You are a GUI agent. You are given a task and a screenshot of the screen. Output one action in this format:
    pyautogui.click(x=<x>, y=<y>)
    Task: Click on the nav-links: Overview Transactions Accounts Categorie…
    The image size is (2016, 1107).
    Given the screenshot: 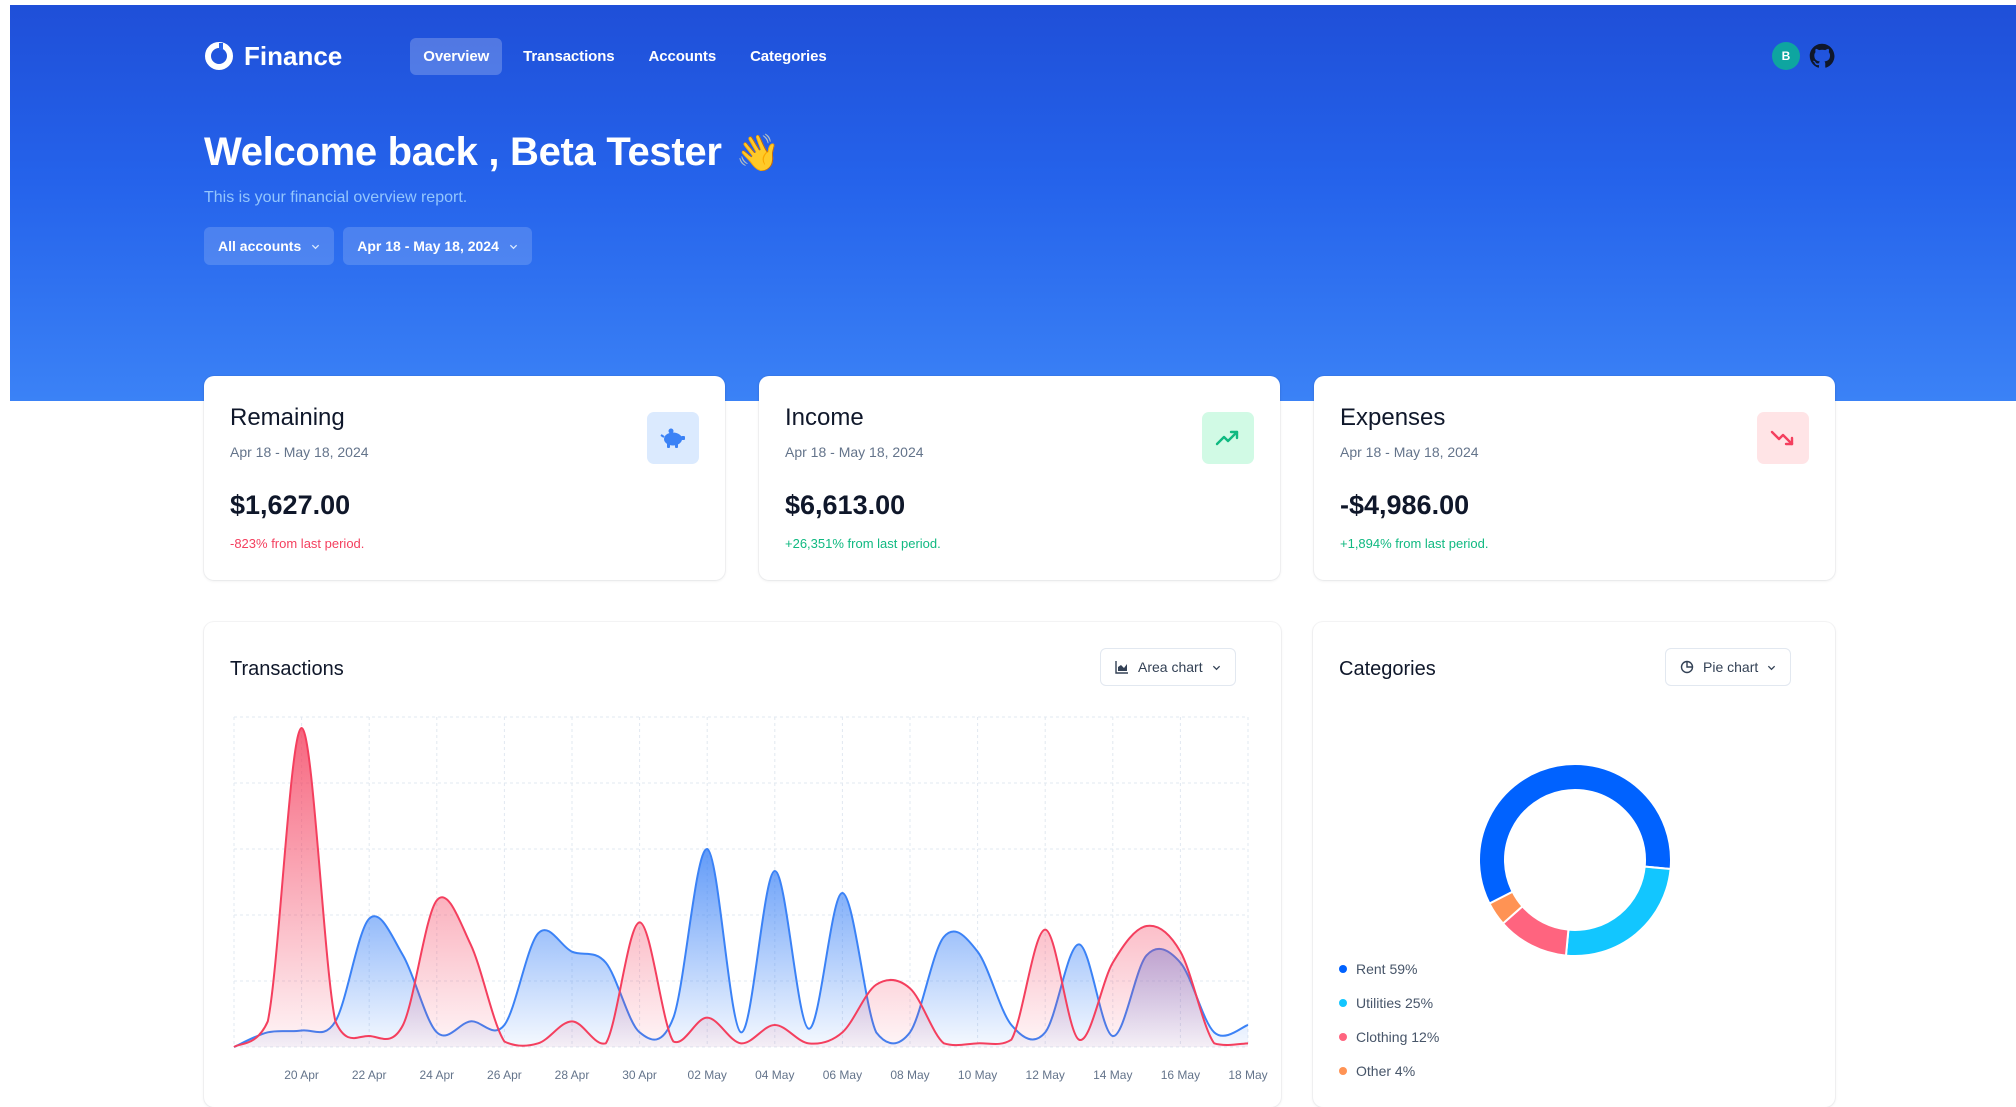 What is the action you would take?
    pyautogui.click(x=625, y=56)
    